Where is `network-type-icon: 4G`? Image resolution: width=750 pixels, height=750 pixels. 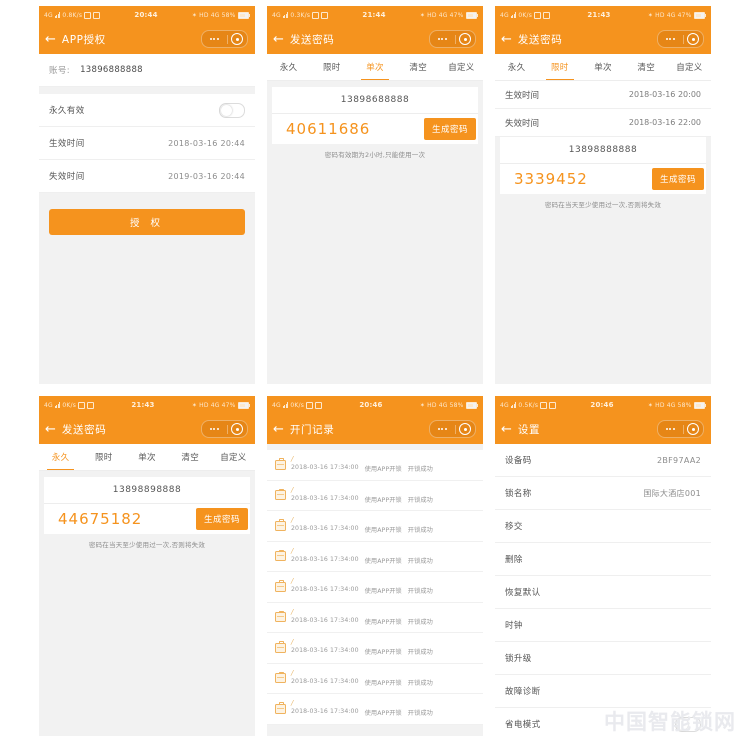
network-type-icon: 4G is located at coordinates (443, 405).